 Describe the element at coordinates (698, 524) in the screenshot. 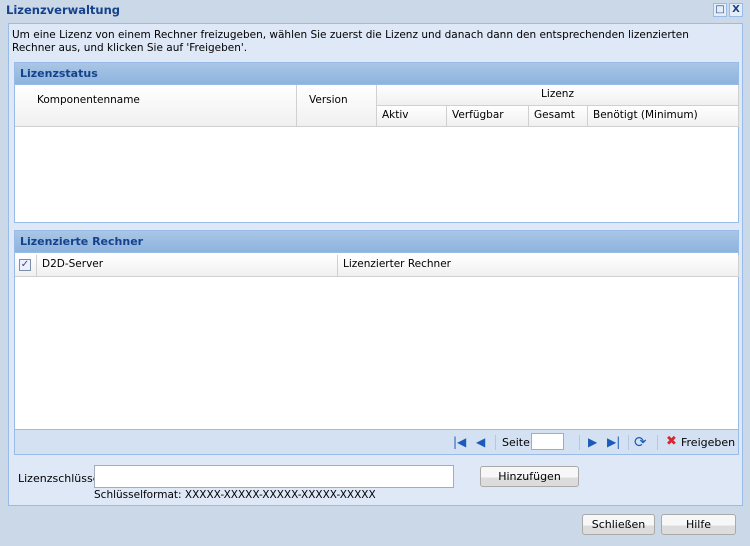

I see `help-button: Hilfe` at that location.